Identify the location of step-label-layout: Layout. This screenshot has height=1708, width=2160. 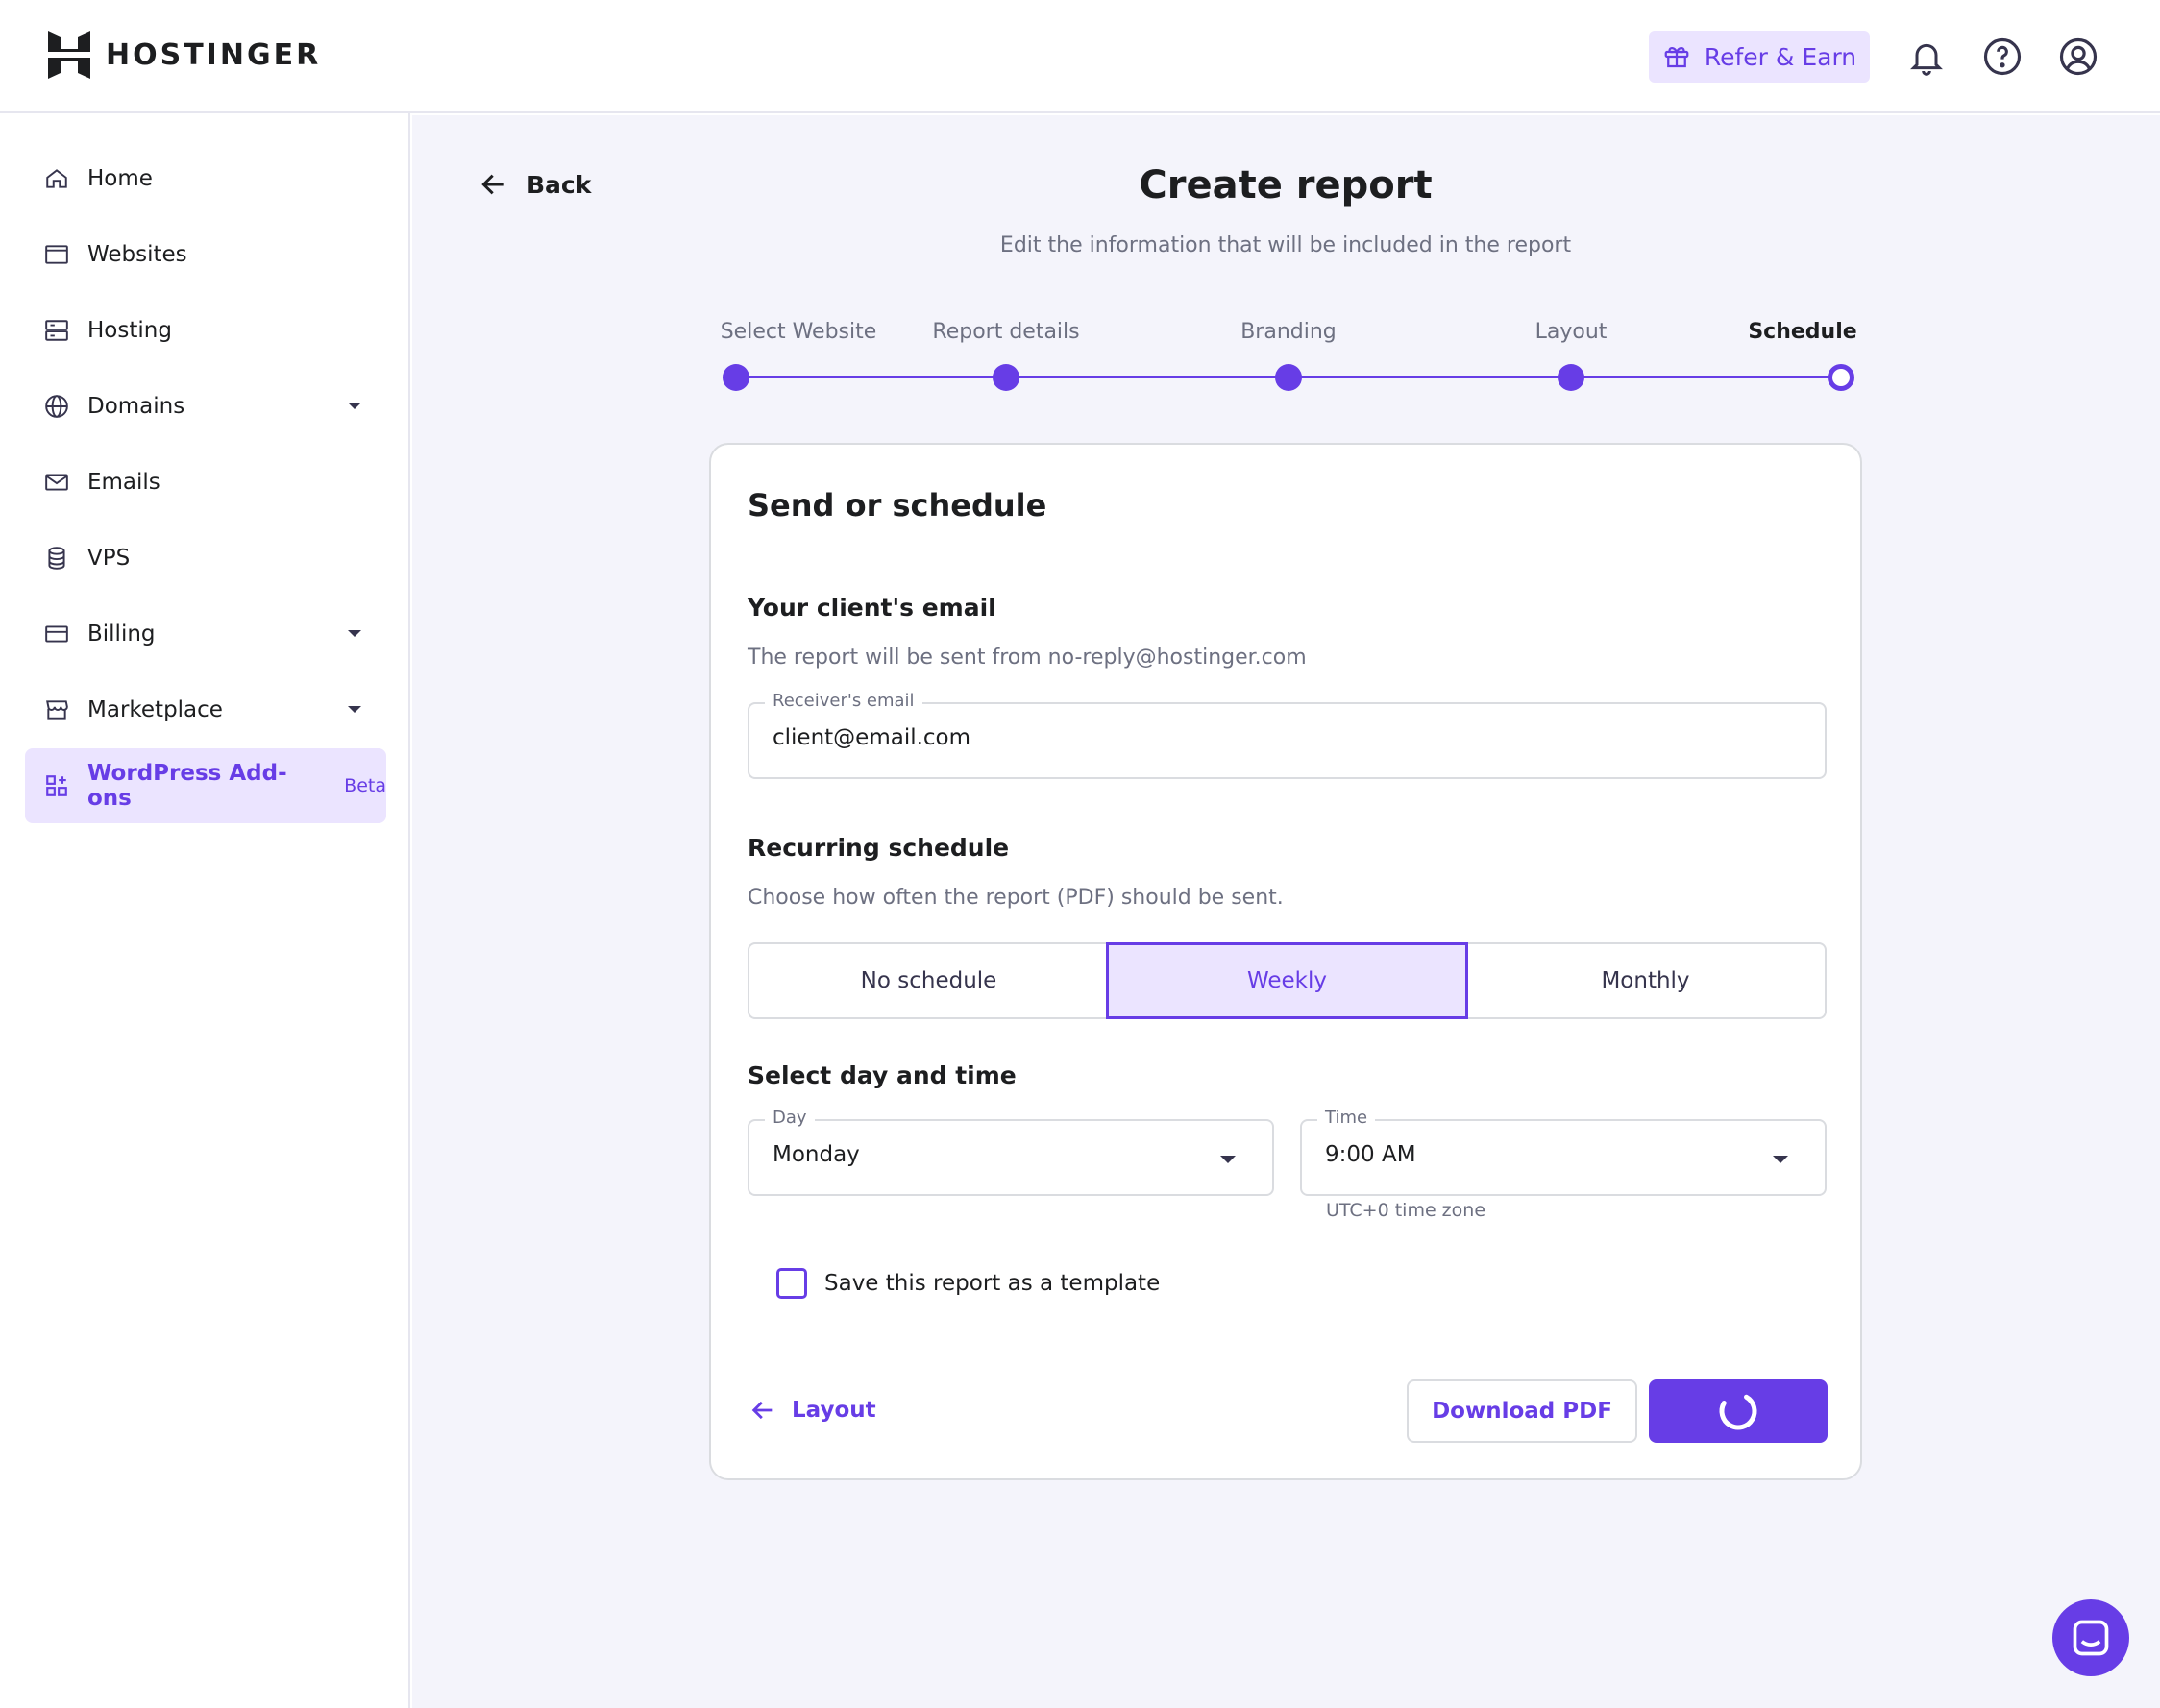
(1571, 332).